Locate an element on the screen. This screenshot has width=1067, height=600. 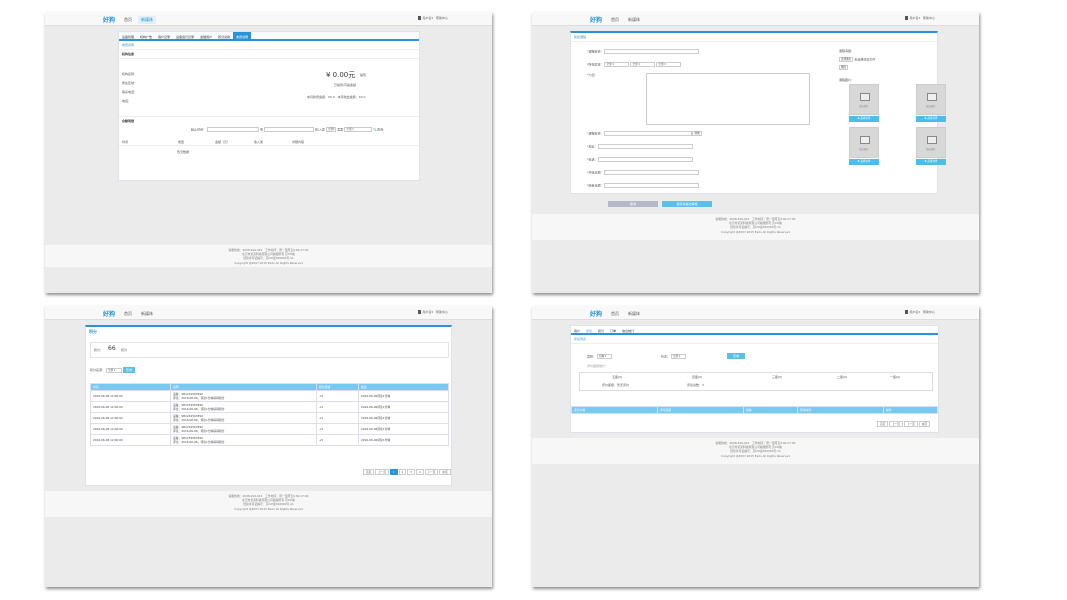
source-select: 全部 ▾ is located at coordinates (113, 370).